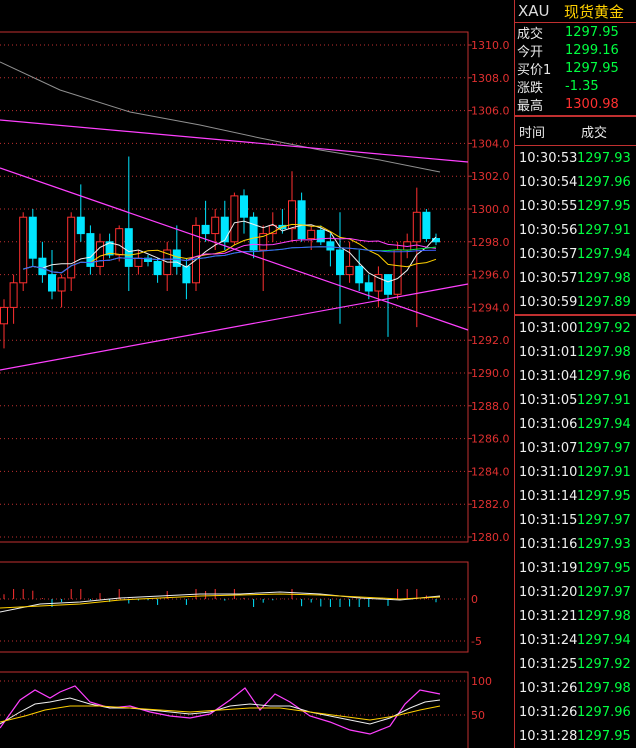 This screenshot has width=636, height=748. Describe the element at coordinates (548, 230) in the screenshot. I see `tick-time: 10:30:56` at that location.